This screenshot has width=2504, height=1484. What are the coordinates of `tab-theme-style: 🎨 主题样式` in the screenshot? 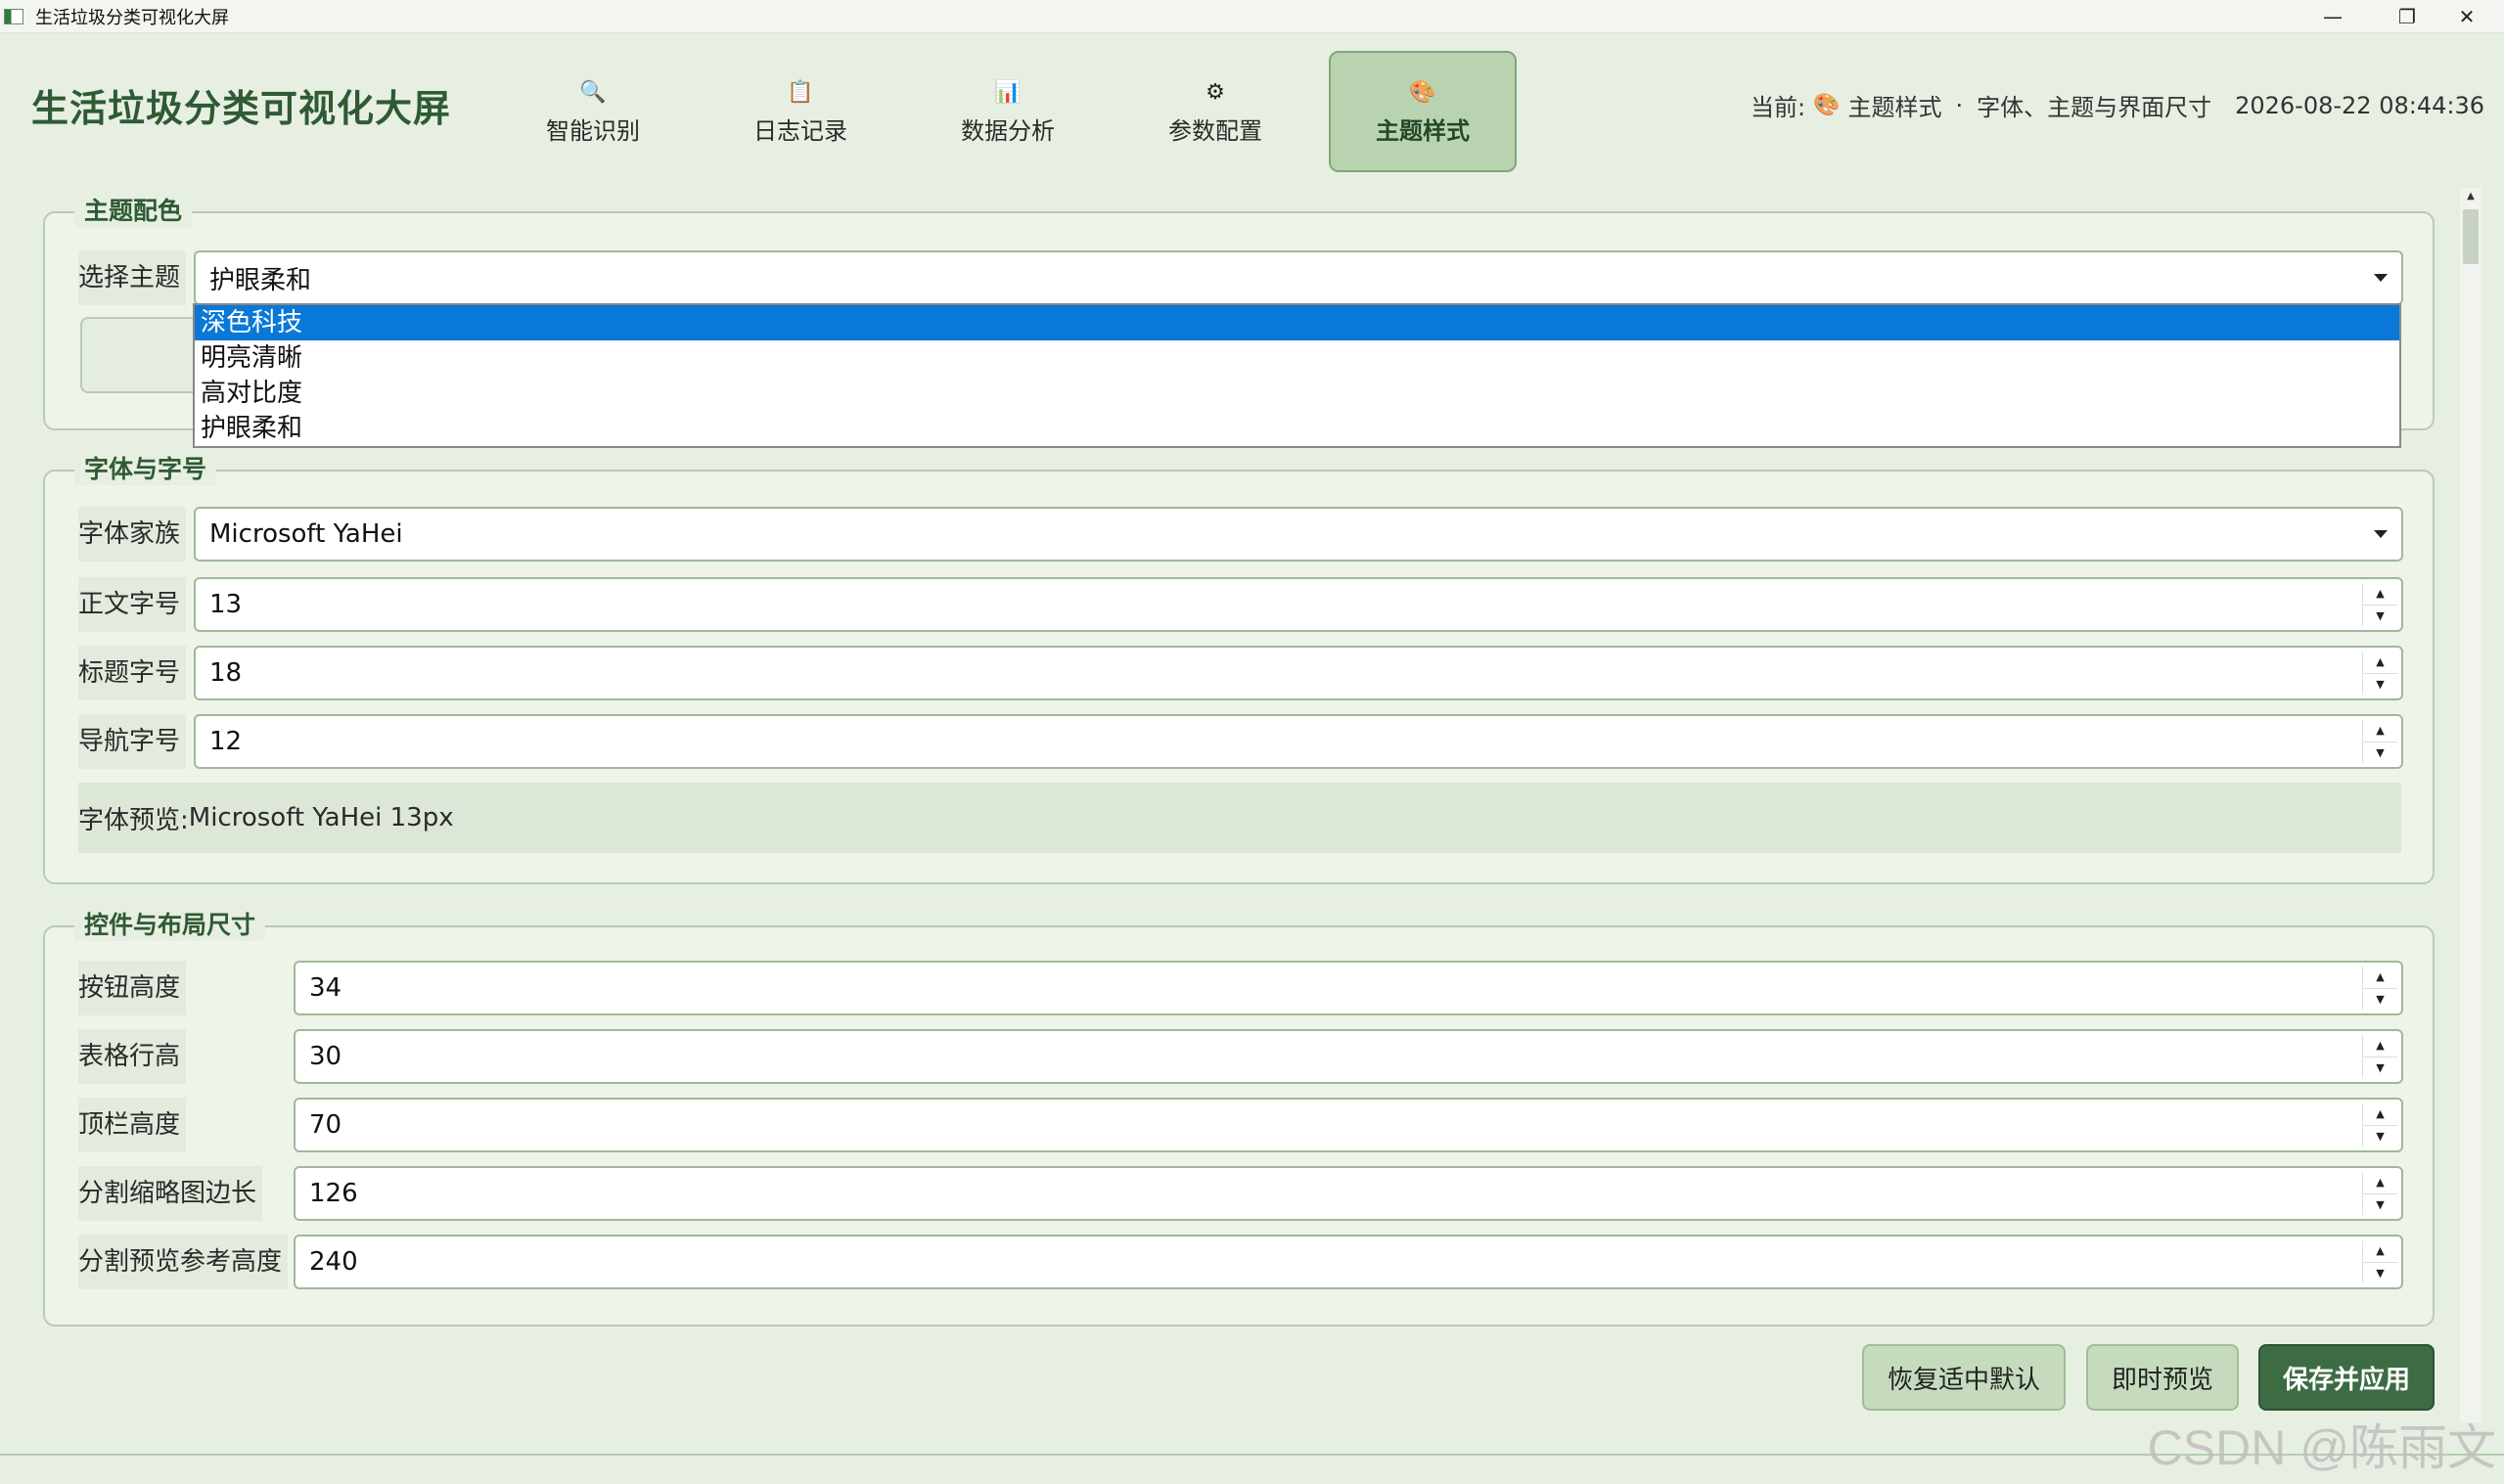 It's located at (1423, 111).